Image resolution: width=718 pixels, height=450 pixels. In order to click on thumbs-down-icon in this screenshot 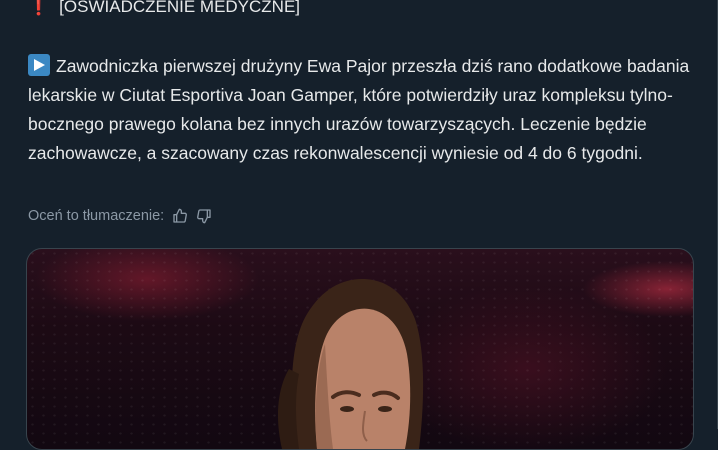, I will do `click(204, 216)`.